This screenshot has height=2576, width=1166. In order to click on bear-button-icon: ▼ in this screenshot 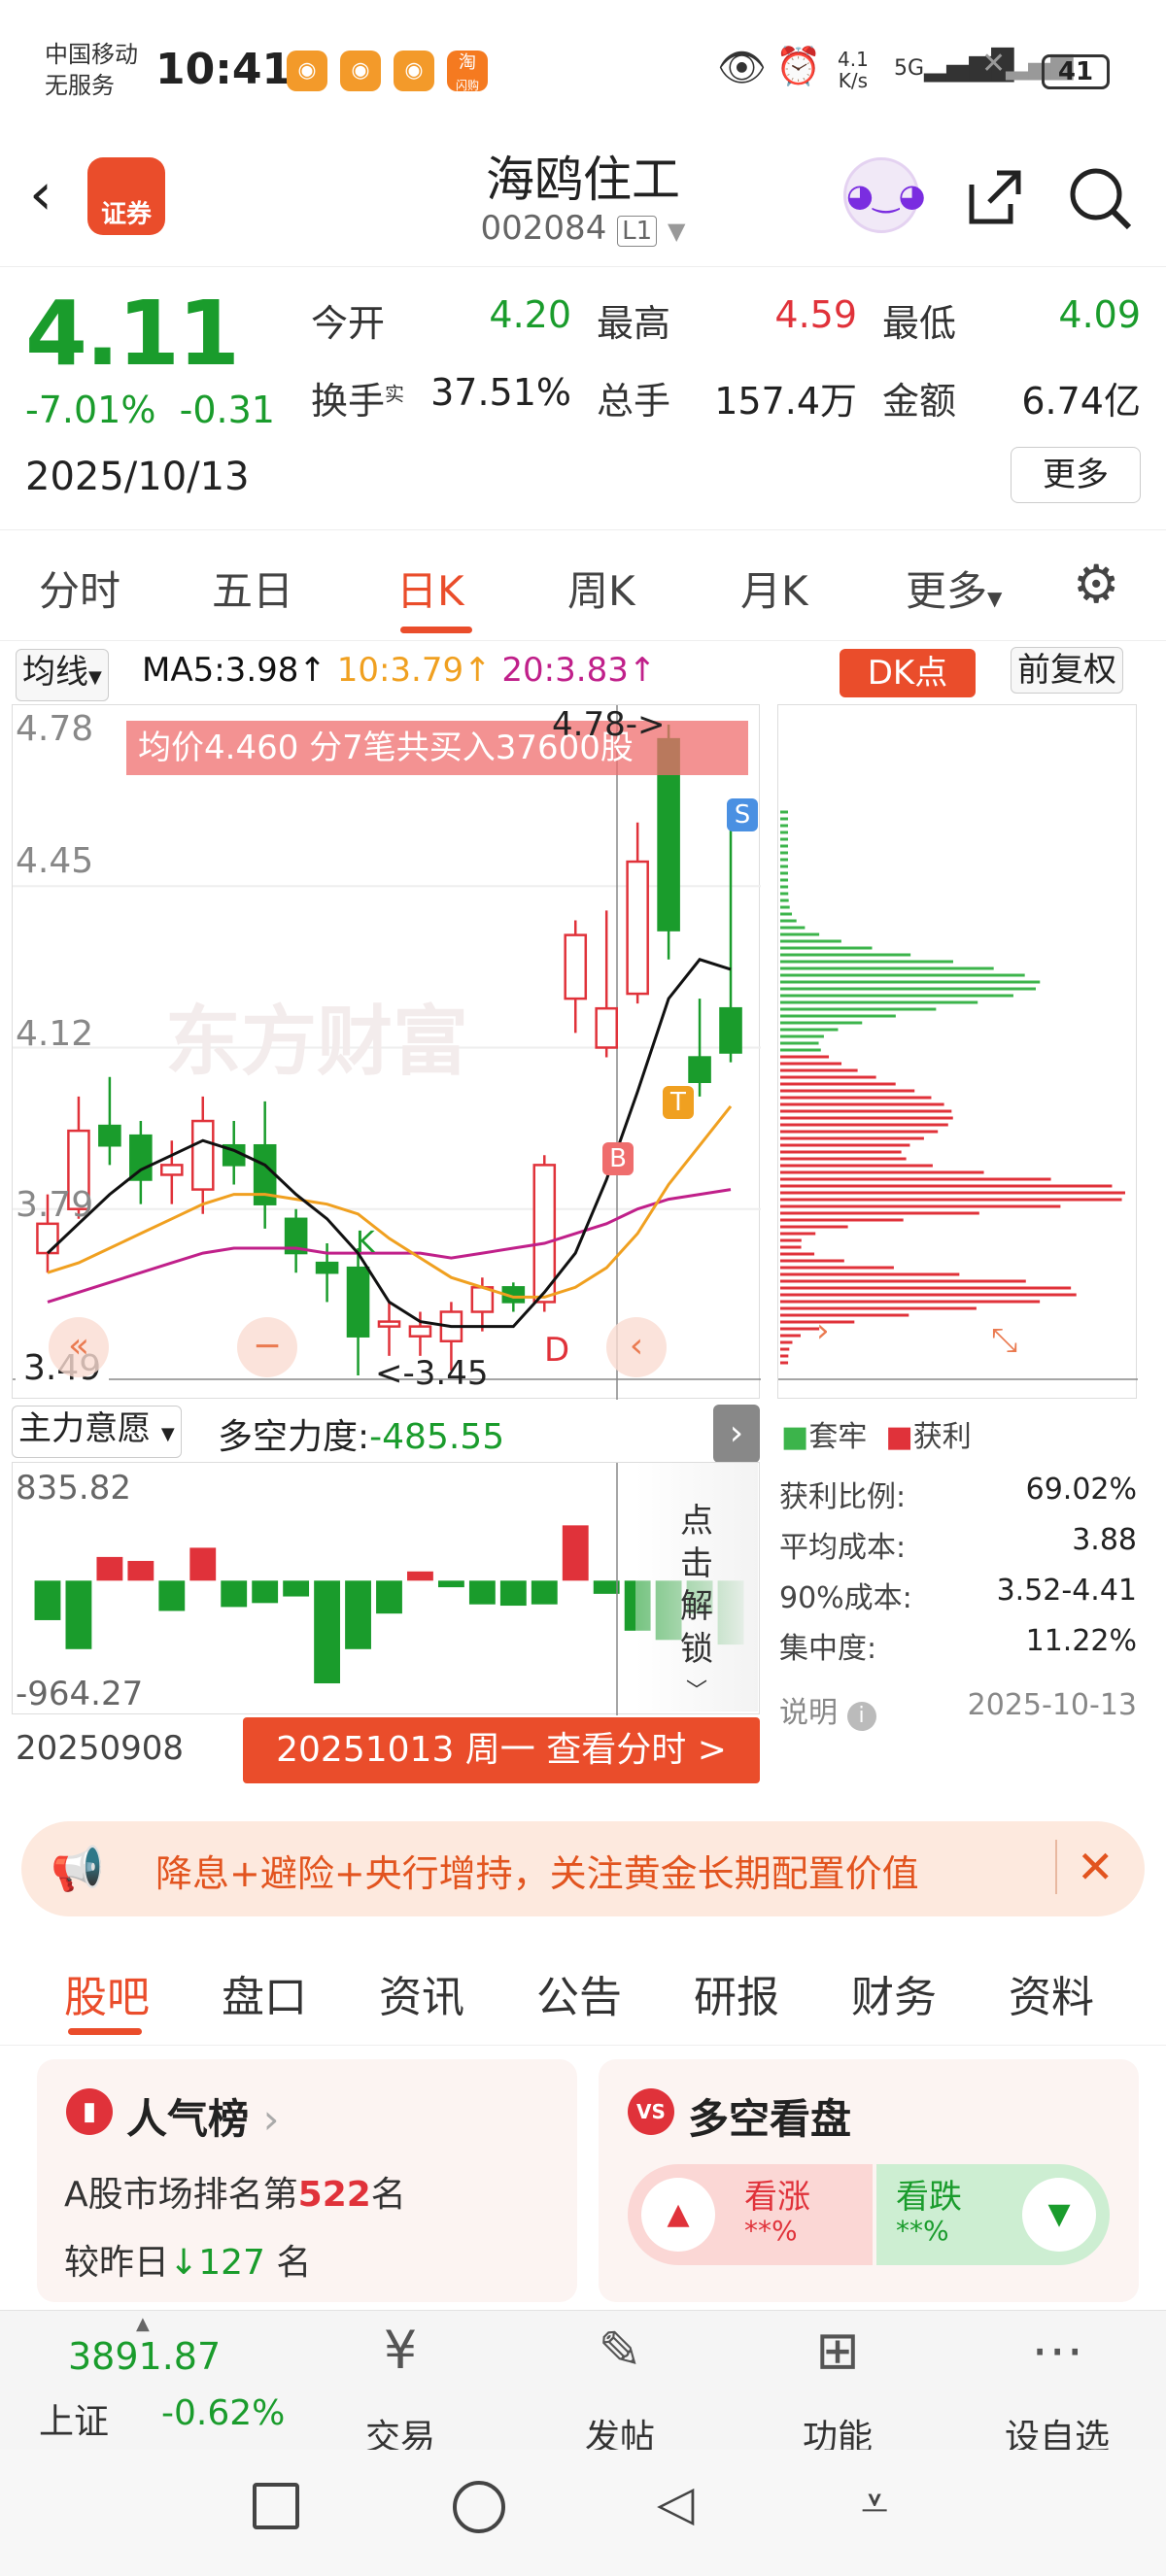, I will do `click(1059, 2215)`.